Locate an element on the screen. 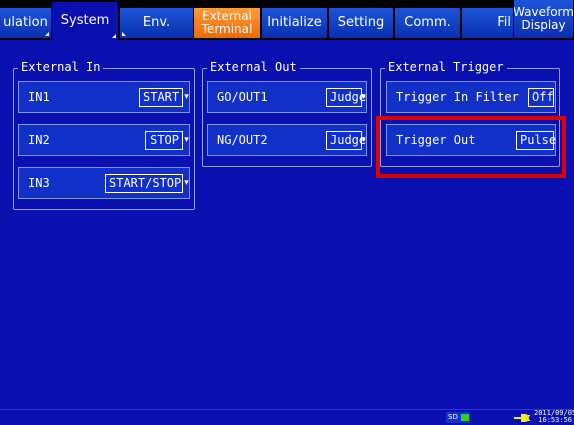  sd-card-icon: SD is located at coordinates (458, 417).